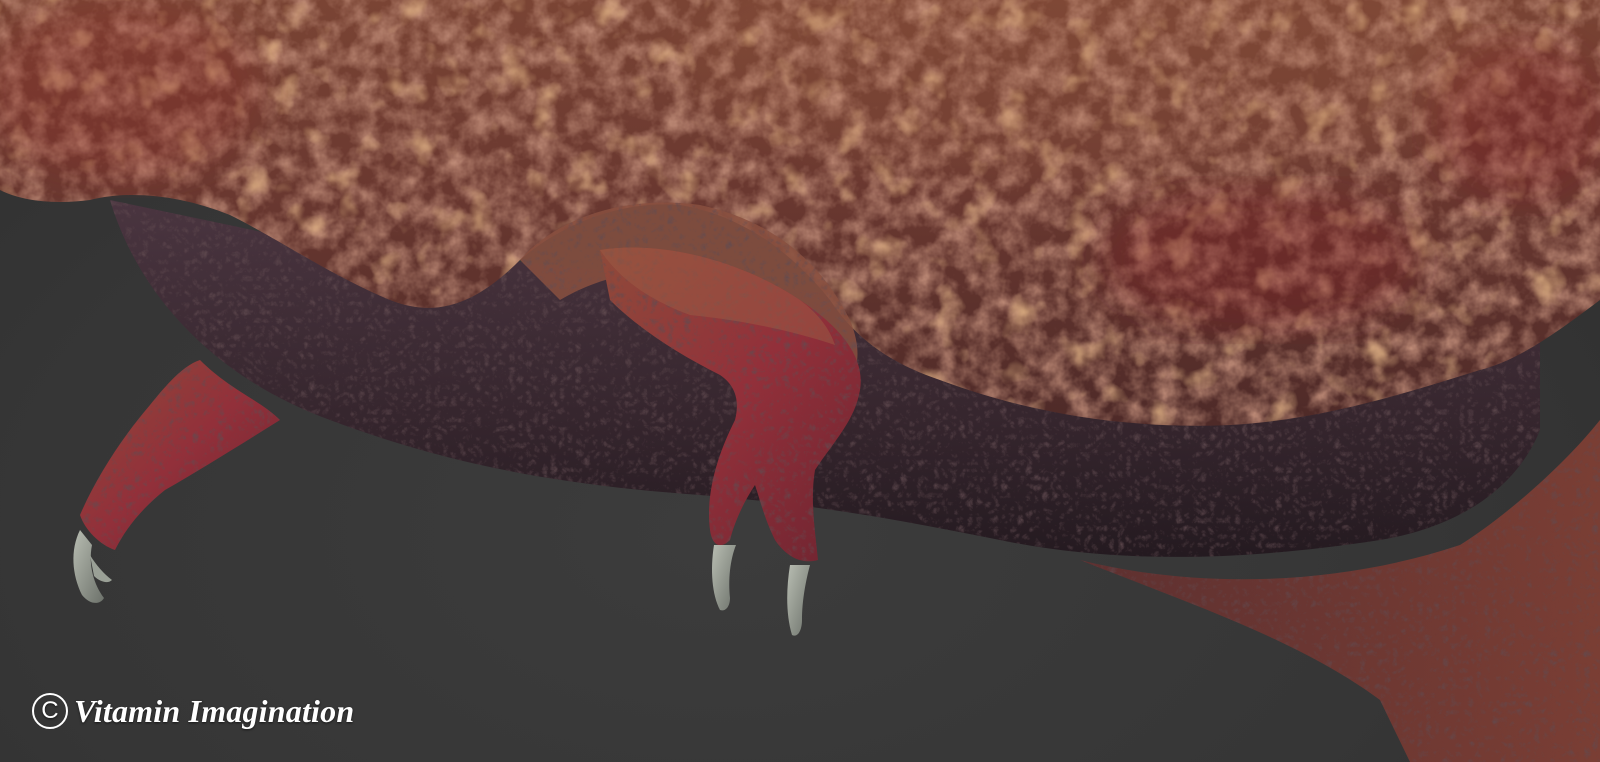  I want to click on copyright-watermark: C Vitamin Imagination, so click(193, 711).